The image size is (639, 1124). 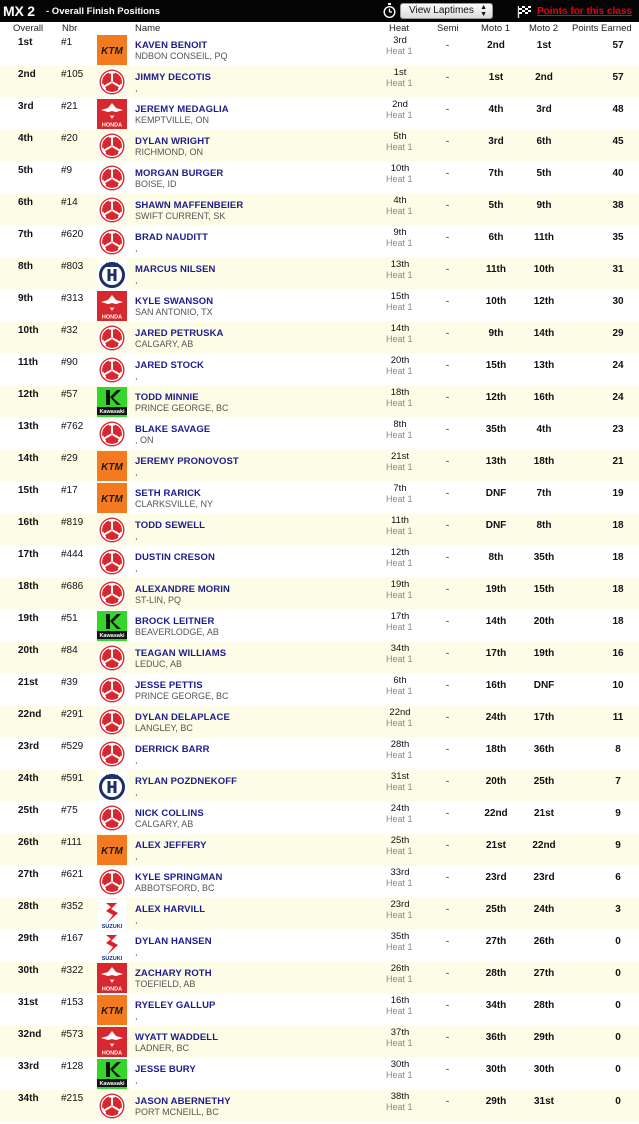 I want to click on rider-name-link: JEREMY MEDAGLIA, so click(x=182, y=109).